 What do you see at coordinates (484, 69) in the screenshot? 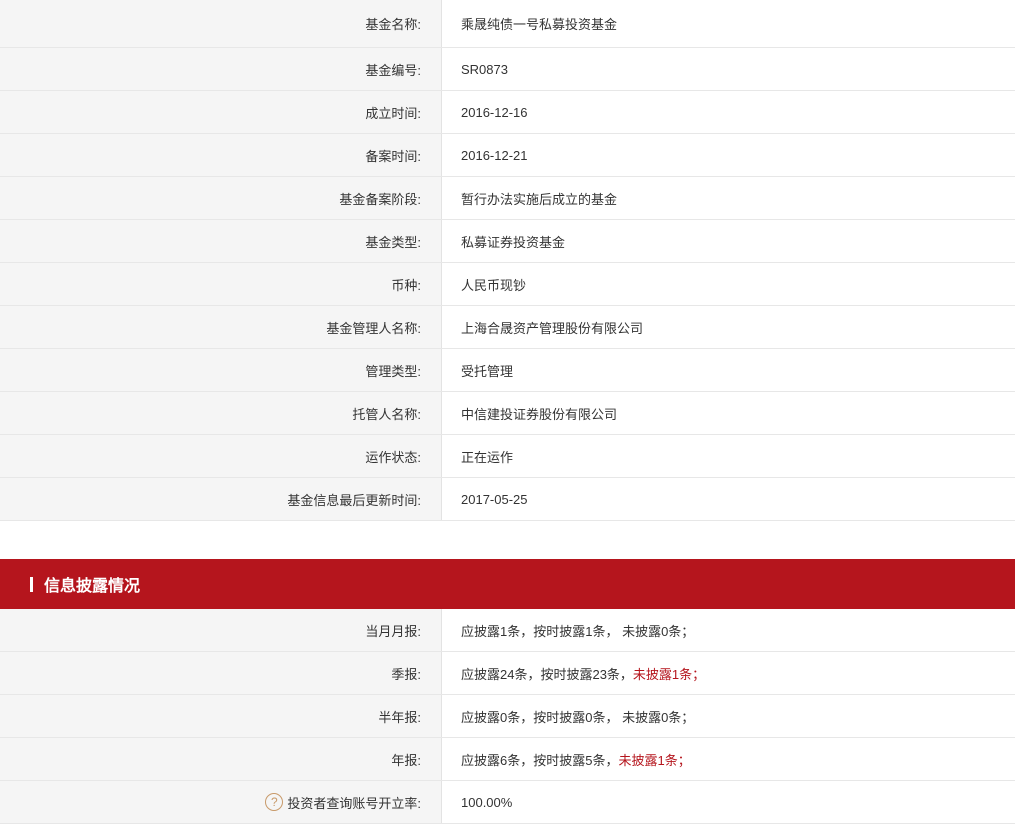
I see `value-fund-code: SR0873` at bounding box center [484, 69].